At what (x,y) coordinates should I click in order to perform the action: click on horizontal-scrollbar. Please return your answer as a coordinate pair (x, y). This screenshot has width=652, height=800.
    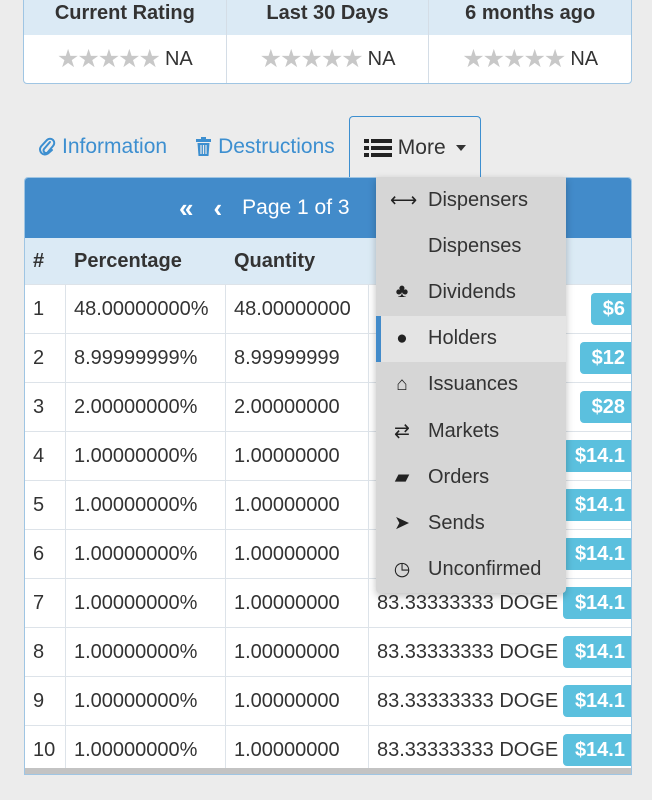
    Looking at the image, I should click on (328, 771).